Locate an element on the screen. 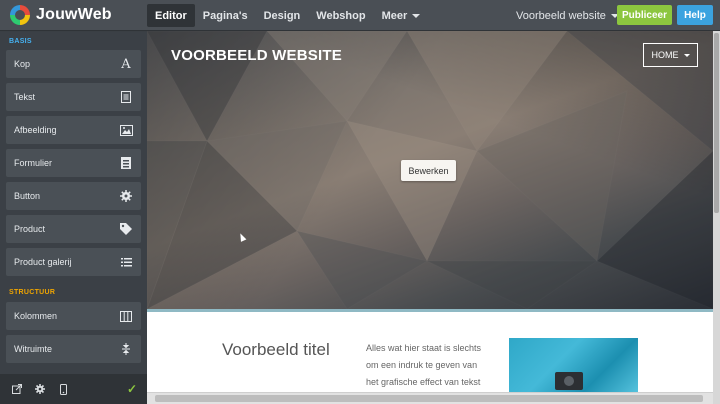 The width and height of the screenshot is (720, 404). horizontal-scrollbar-thumb is located at coordinates (429, 398).